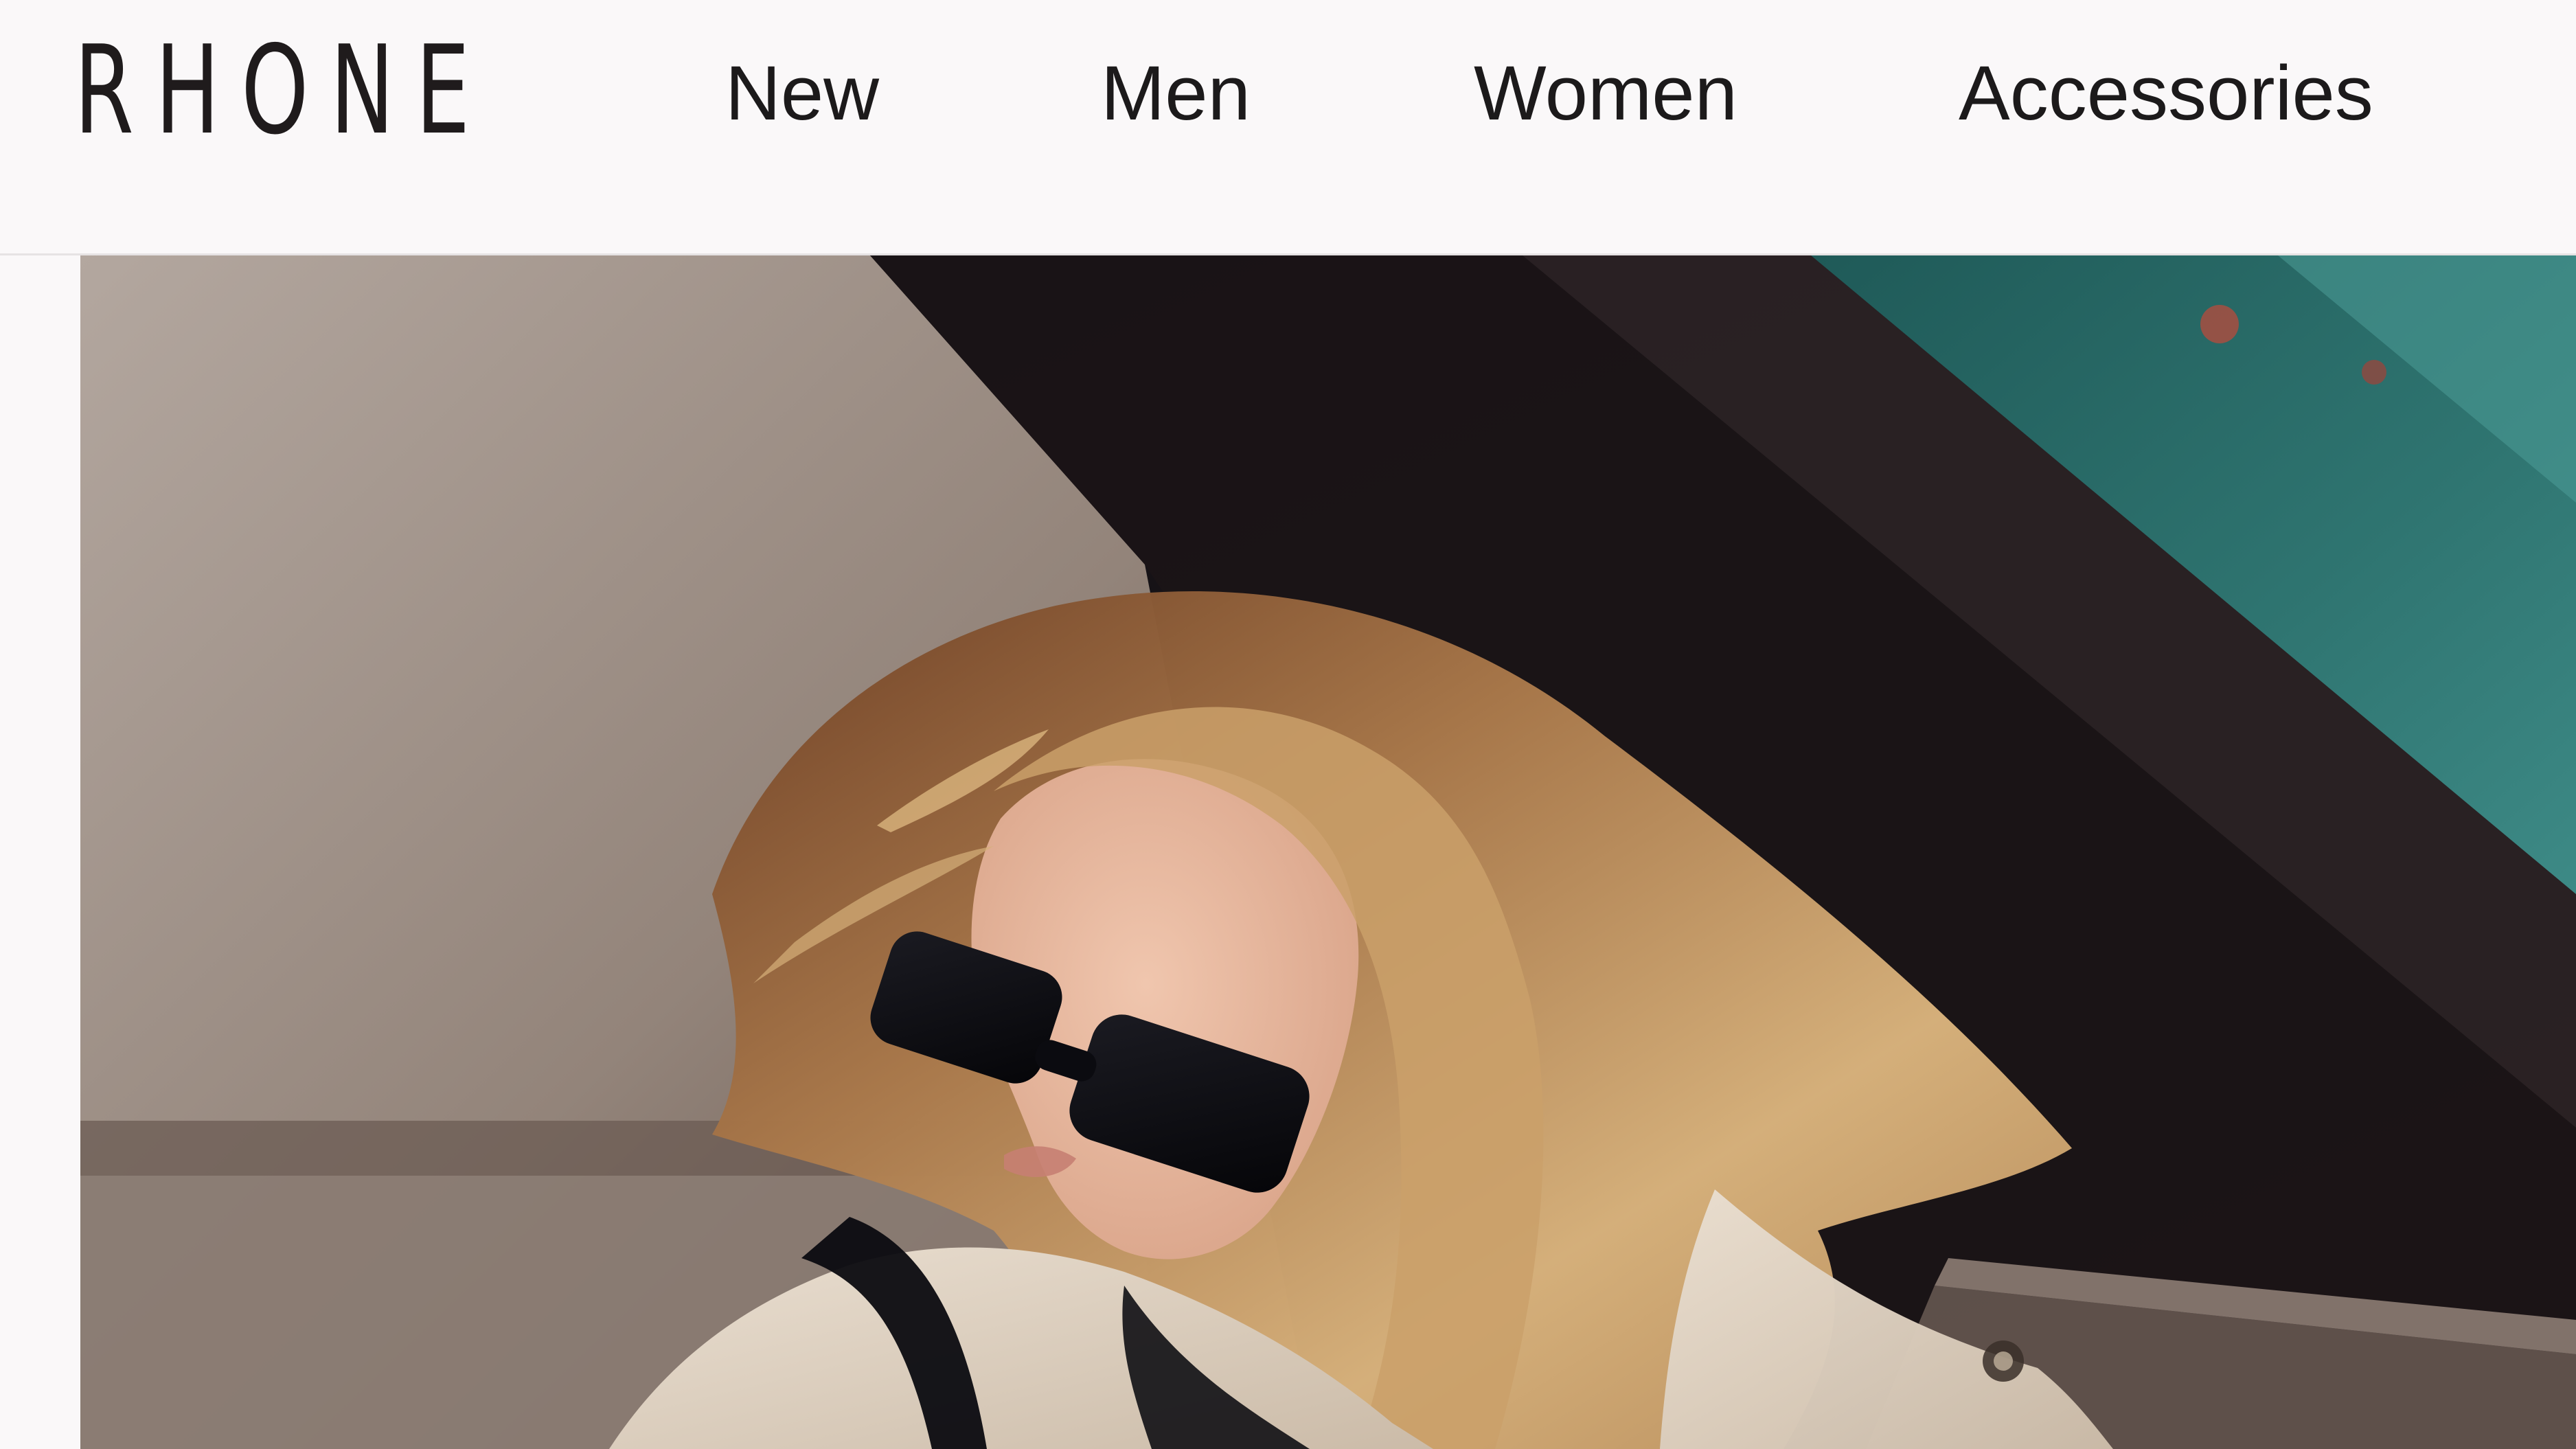 The image size is (2576, 1449). I want to click on nav-item-accessories: Accessories, so click(2166, 93).